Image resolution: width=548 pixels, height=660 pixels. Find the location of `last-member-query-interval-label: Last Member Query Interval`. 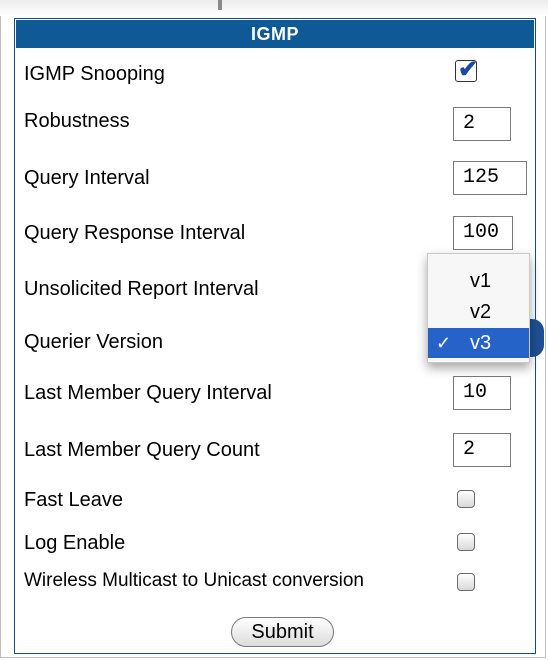

last-member-query-interval-label: Last Member Query Interval is located at coordinates (148, 393).